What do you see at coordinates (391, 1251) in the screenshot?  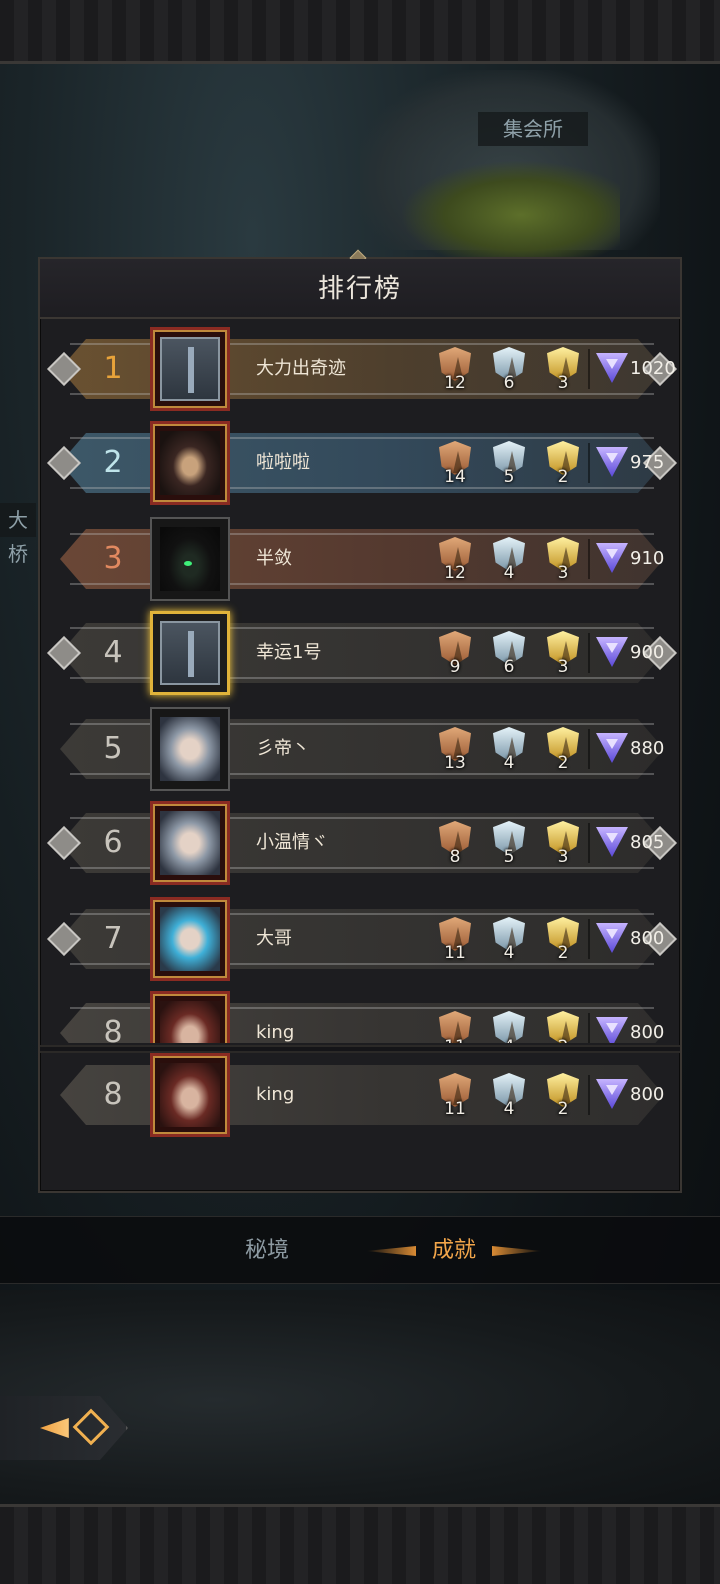 I see `tab-wing-left-icon` at bounding box center [391, 1251].